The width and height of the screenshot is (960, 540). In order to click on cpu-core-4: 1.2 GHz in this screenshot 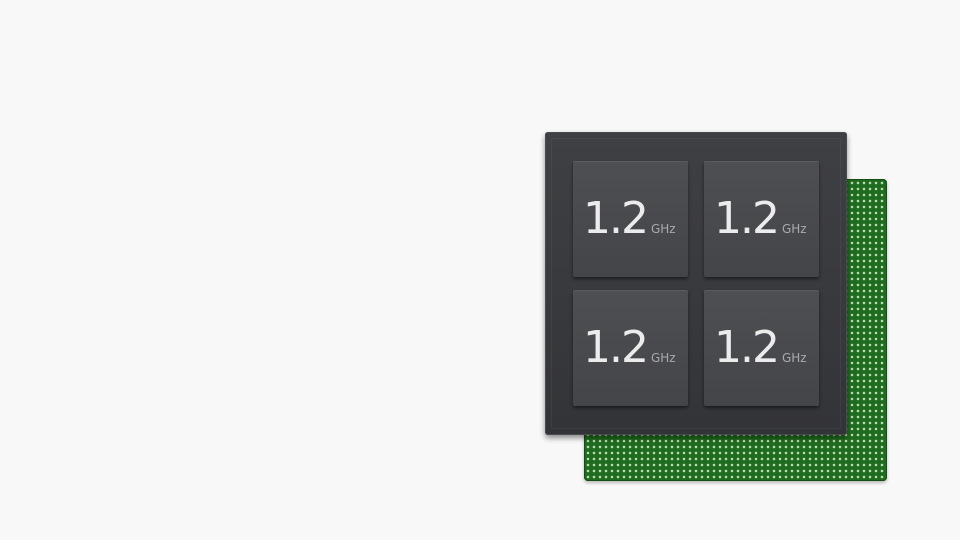, I will do `click(761, 348)`.